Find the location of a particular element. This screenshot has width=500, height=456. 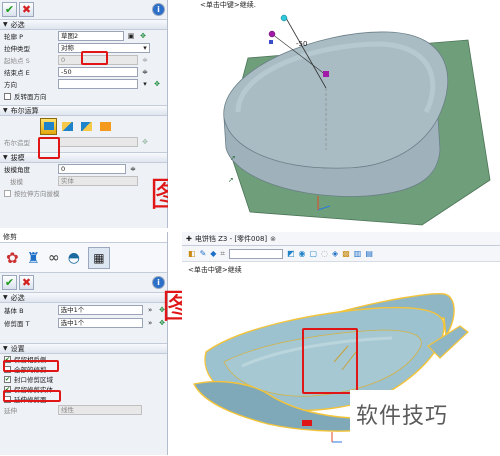

profile-label: 轮廓 P is located at coordinates (13, 37).